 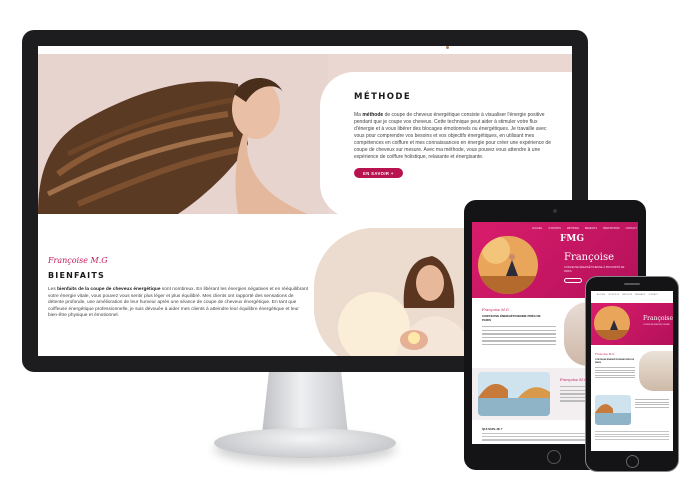 I want to click on phone-autumn-yoga-image, so click(x=612, y=323).